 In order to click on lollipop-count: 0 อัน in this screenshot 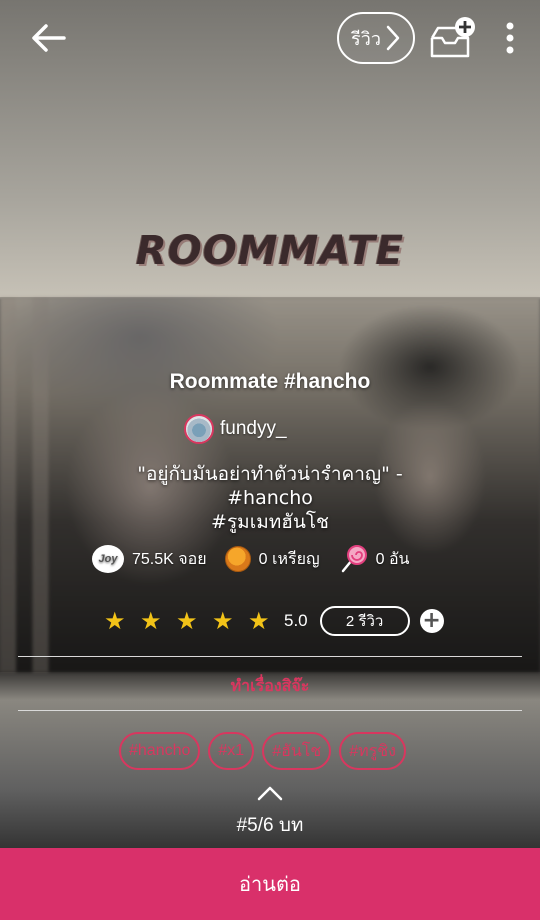, I will do `click(392, 559)`.